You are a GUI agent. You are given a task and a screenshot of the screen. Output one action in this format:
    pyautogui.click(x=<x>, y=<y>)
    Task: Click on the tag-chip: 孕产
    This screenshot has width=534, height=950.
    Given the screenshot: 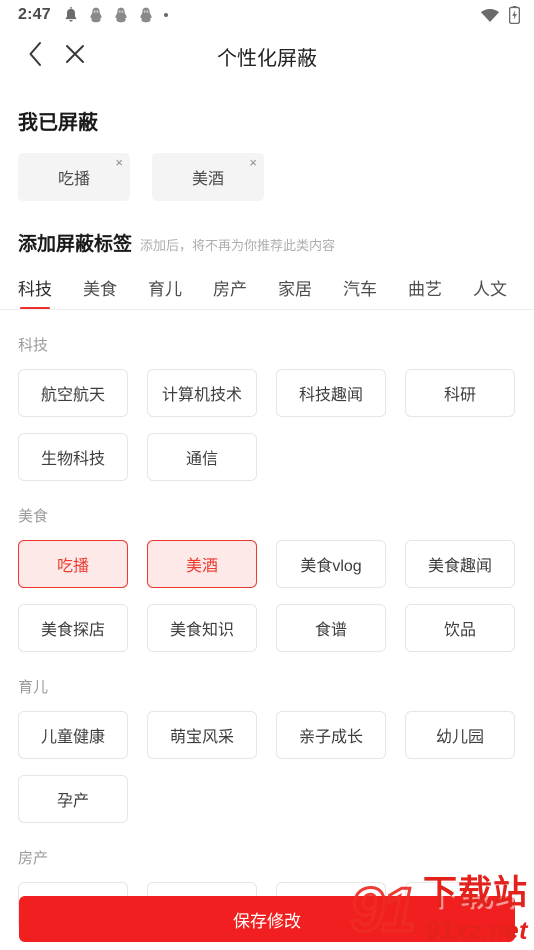 What is the action you would take?
    pyautogui.click(x=73, y=799)
    